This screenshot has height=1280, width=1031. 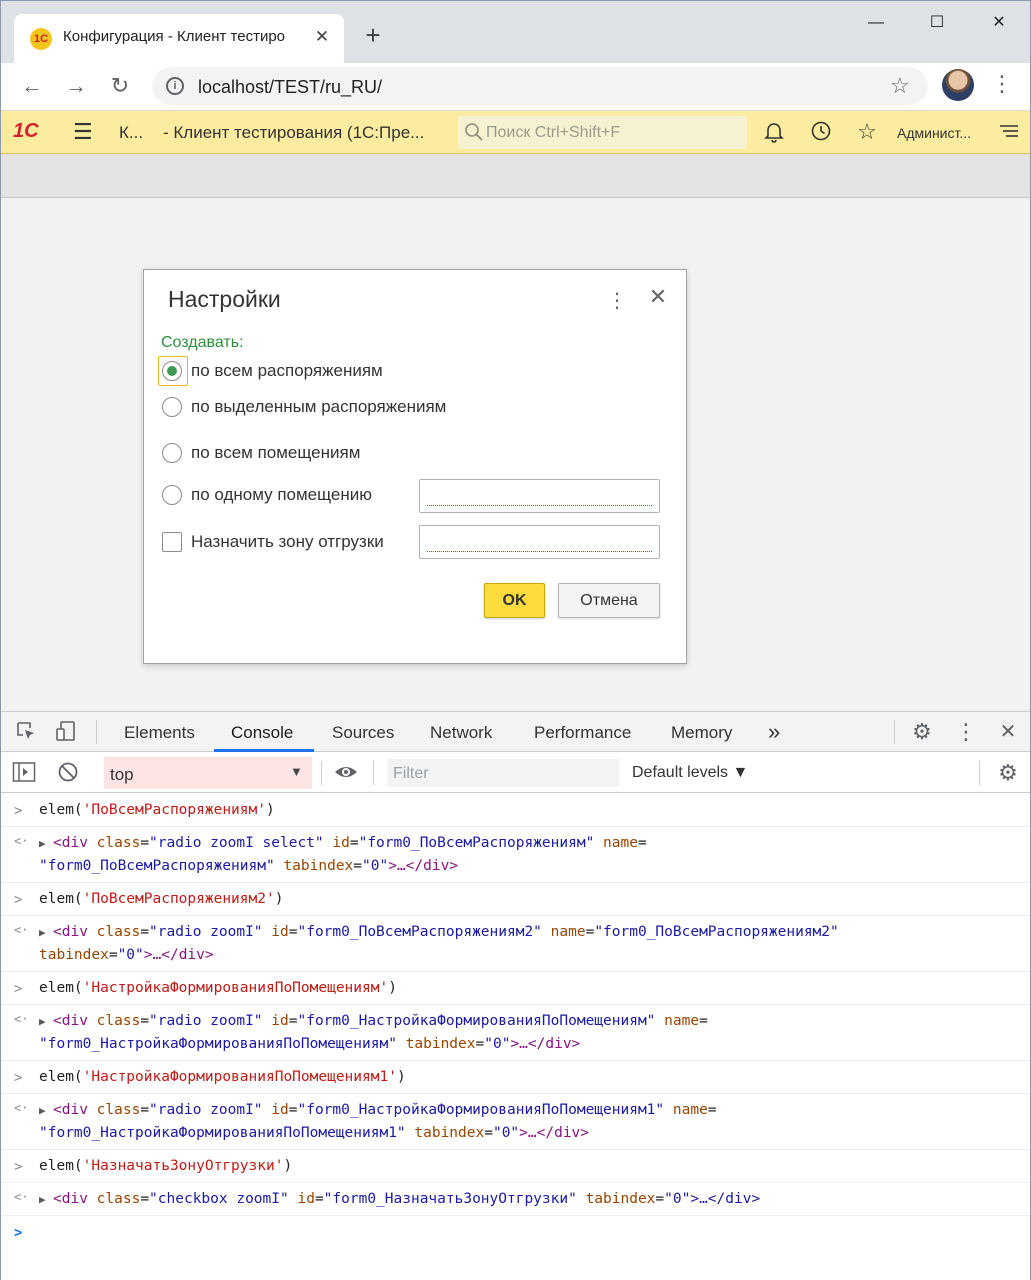 What do you see at coordinates (41, 39) in the screenshot?
I see `favicon-1c-icon: 1С` at bounding box center [41, 39].